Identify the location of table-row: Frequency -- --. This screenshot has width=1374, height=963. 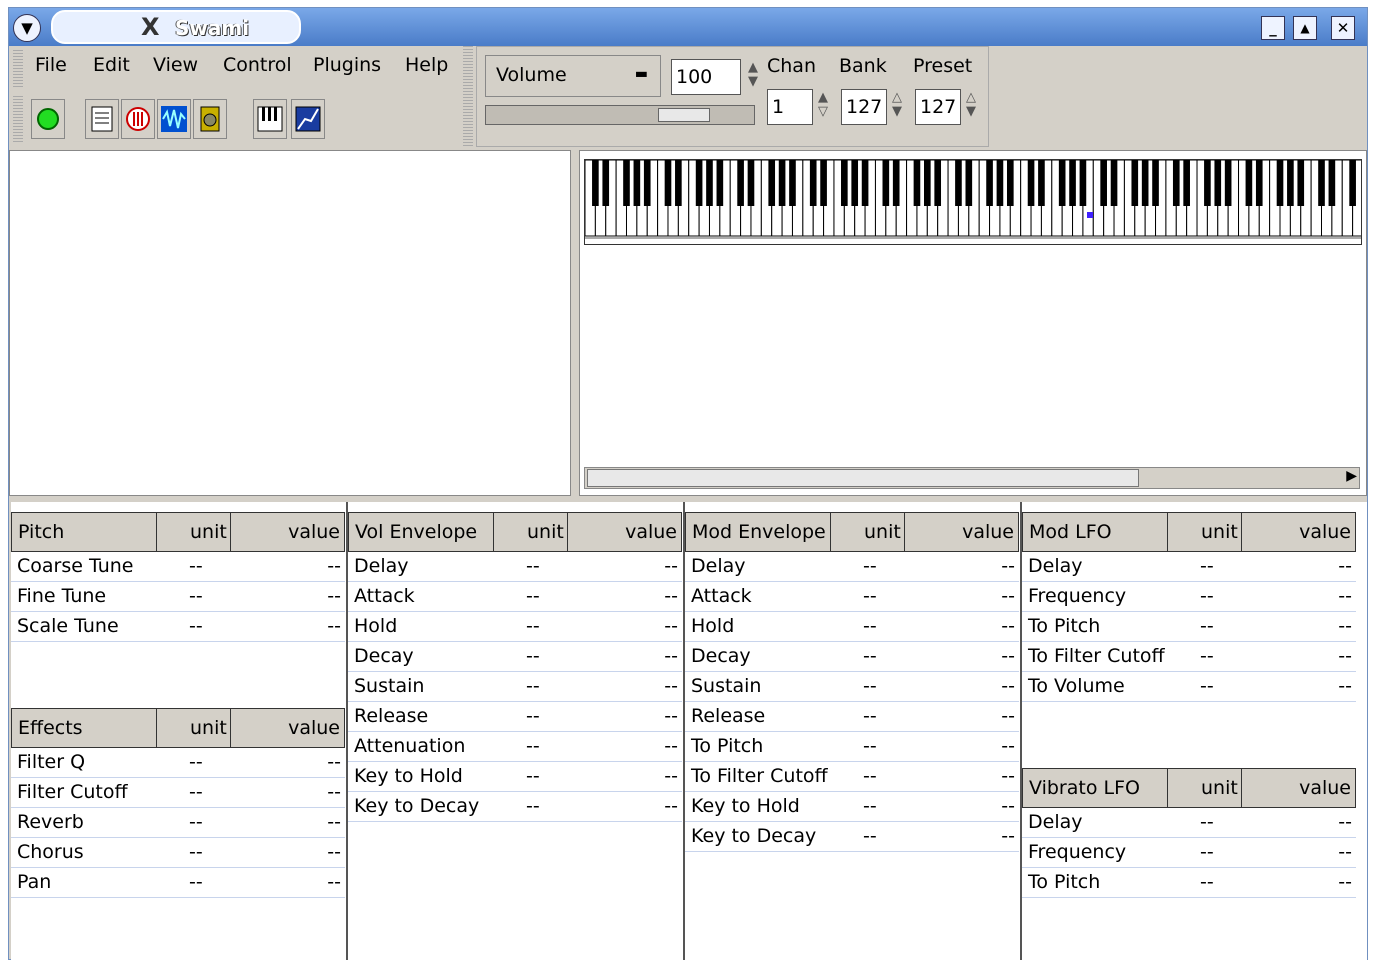
(1189, 853).